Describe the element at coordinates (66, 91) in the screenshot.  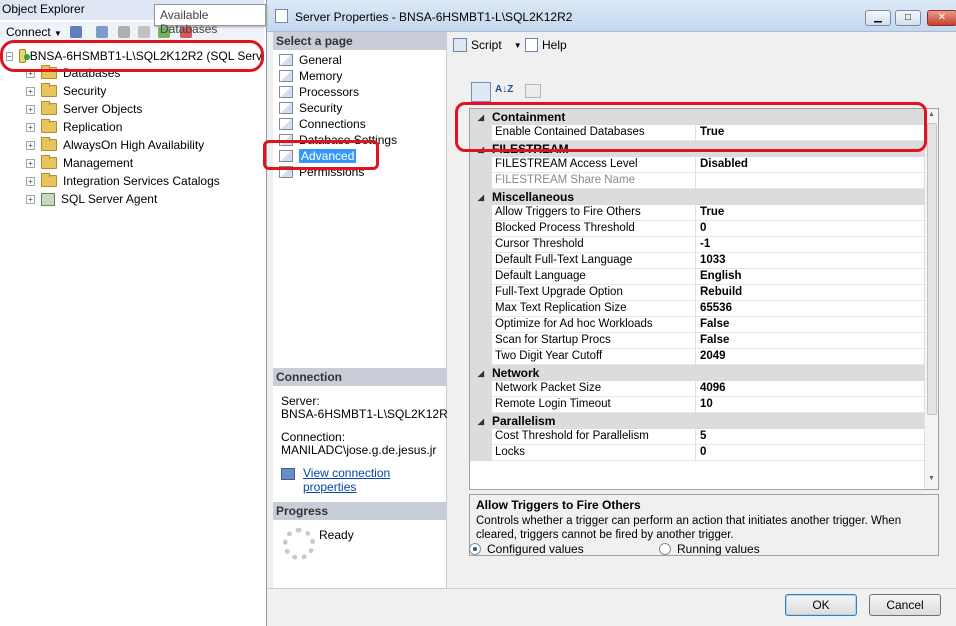
I see `tree-node: + Security` at that location.